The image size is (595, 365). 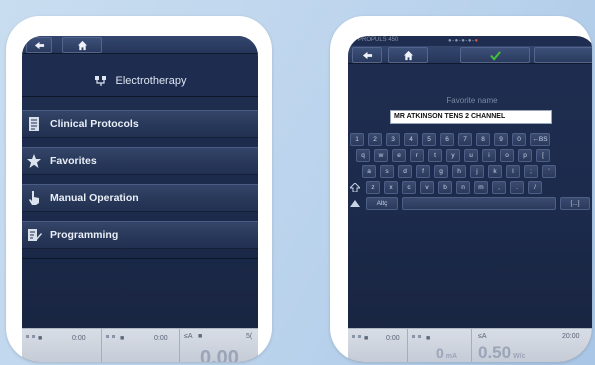 What do you see at coordinates (363, 155) in the screenshot?
I see `keyboard-key: q` at bounding box center [363, 155].